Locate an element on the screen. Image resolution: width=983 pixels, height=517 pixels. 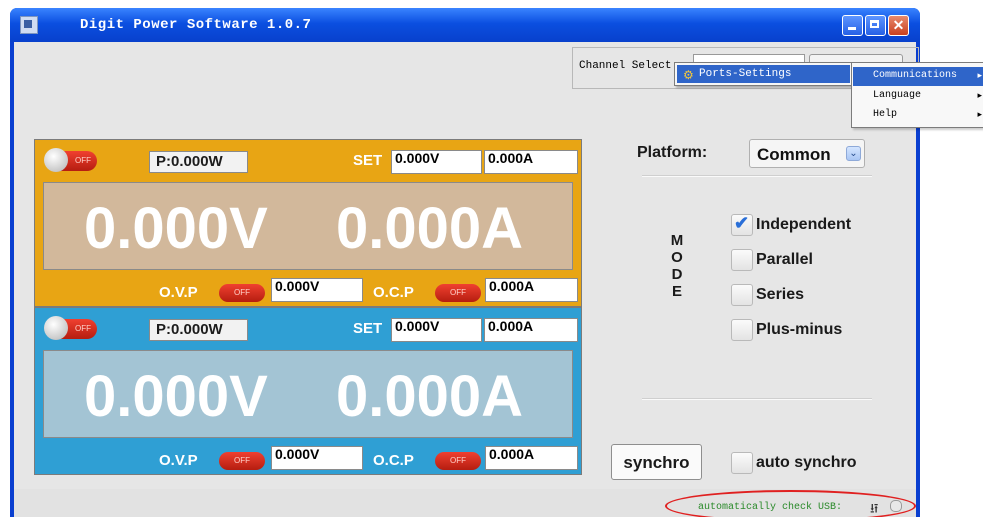
minimize-button is located at coordinates (852, 25).